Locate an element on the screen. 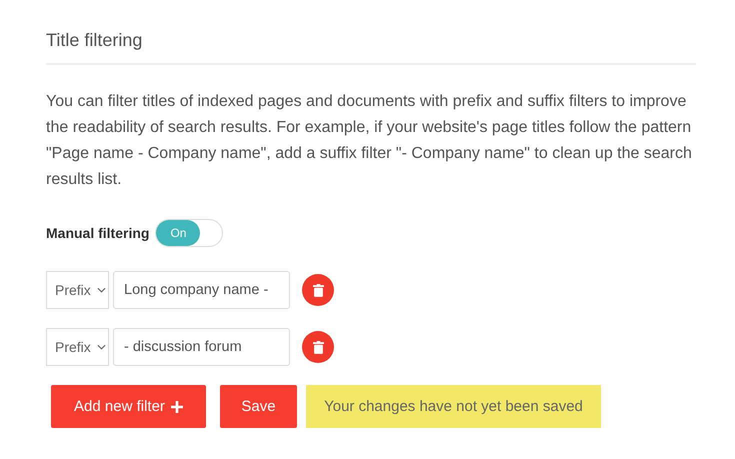  plus-icon is located at coordinates (176, 406).